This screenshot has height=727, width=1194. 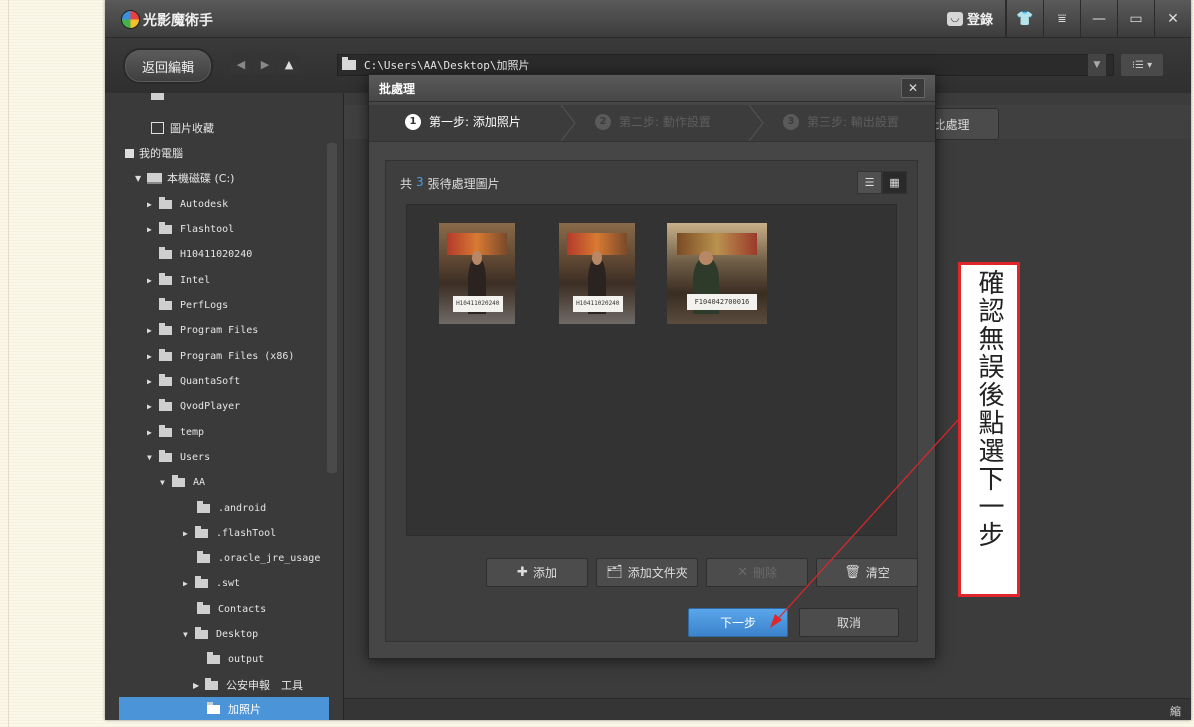 I want to click on step-number: 3, so click(x=791, y=121).